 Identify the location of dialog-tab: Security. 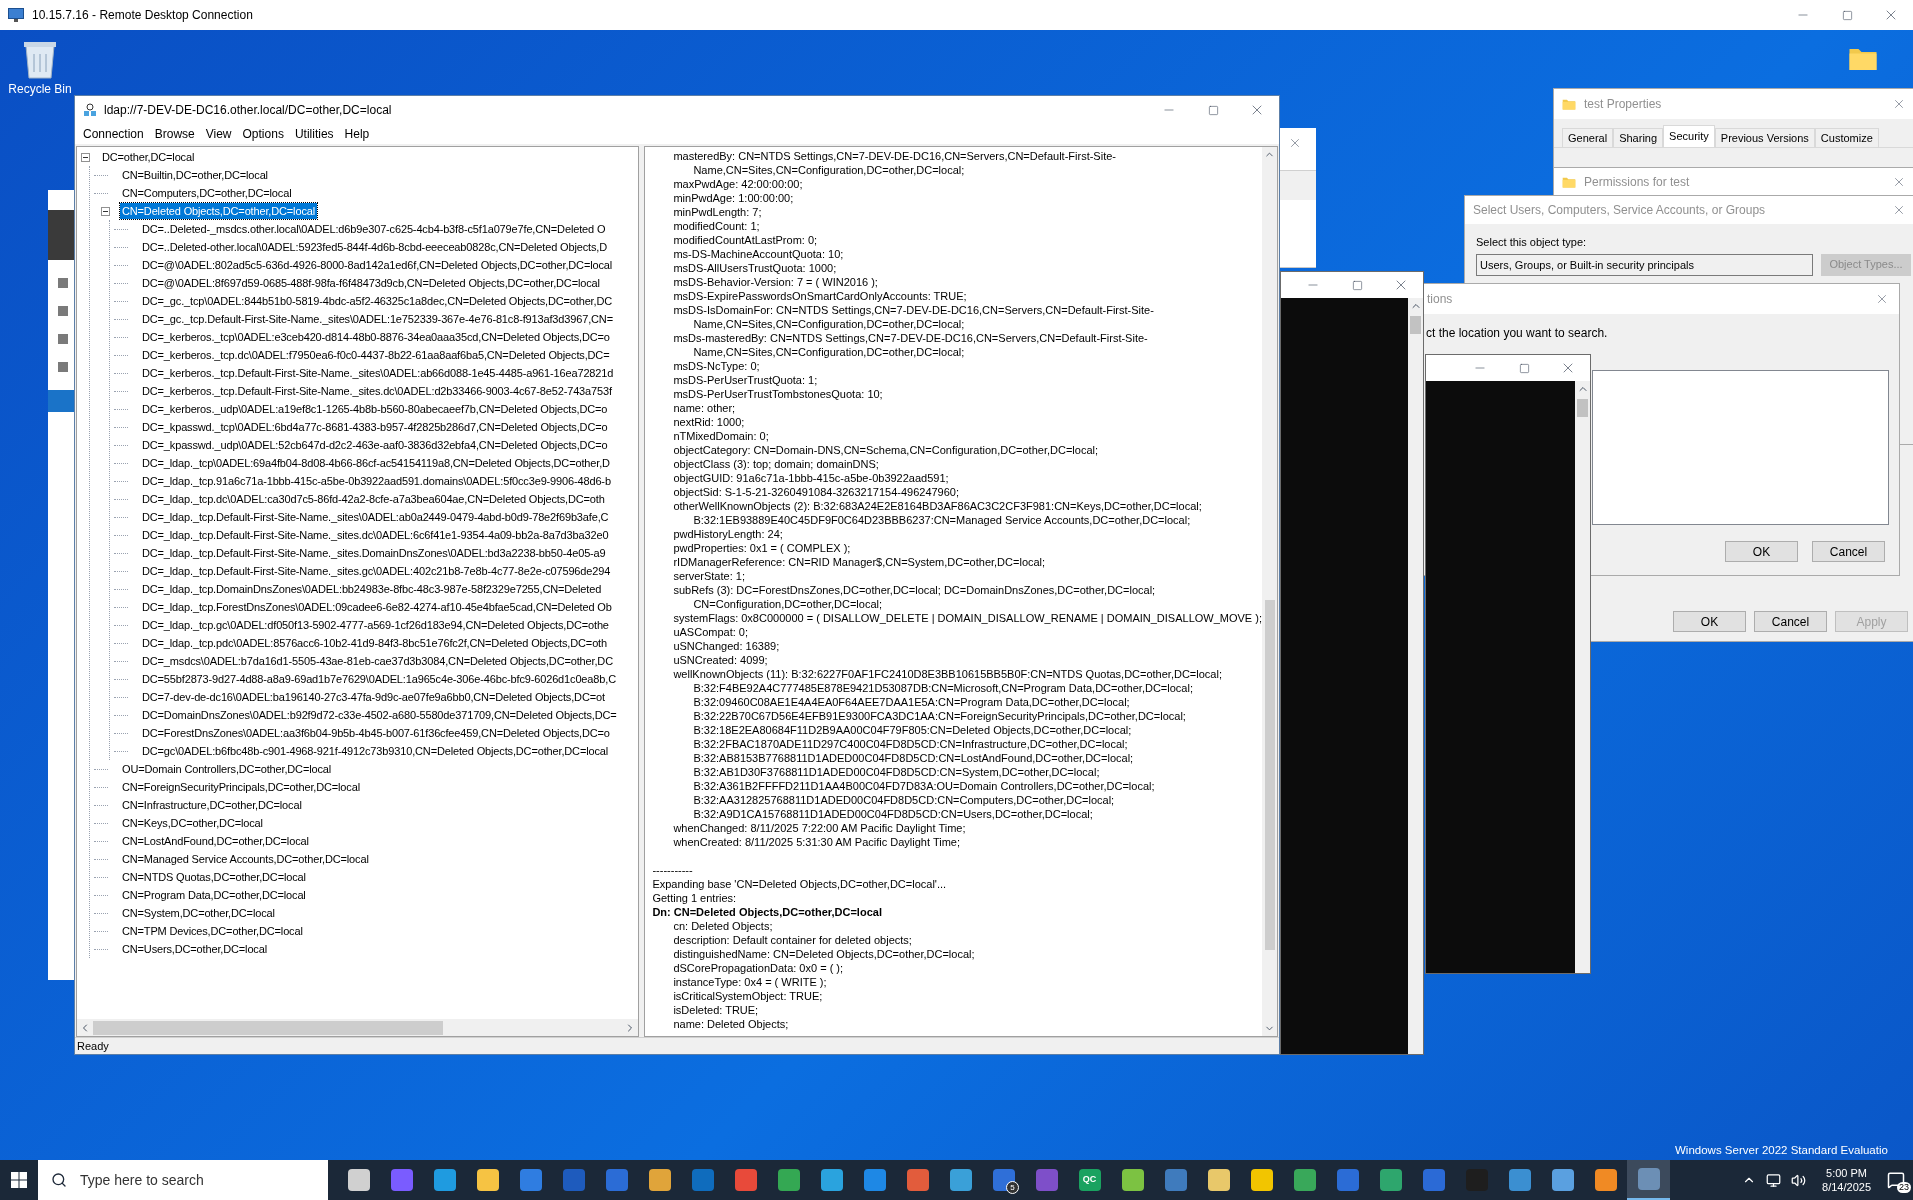
(1689, 136).